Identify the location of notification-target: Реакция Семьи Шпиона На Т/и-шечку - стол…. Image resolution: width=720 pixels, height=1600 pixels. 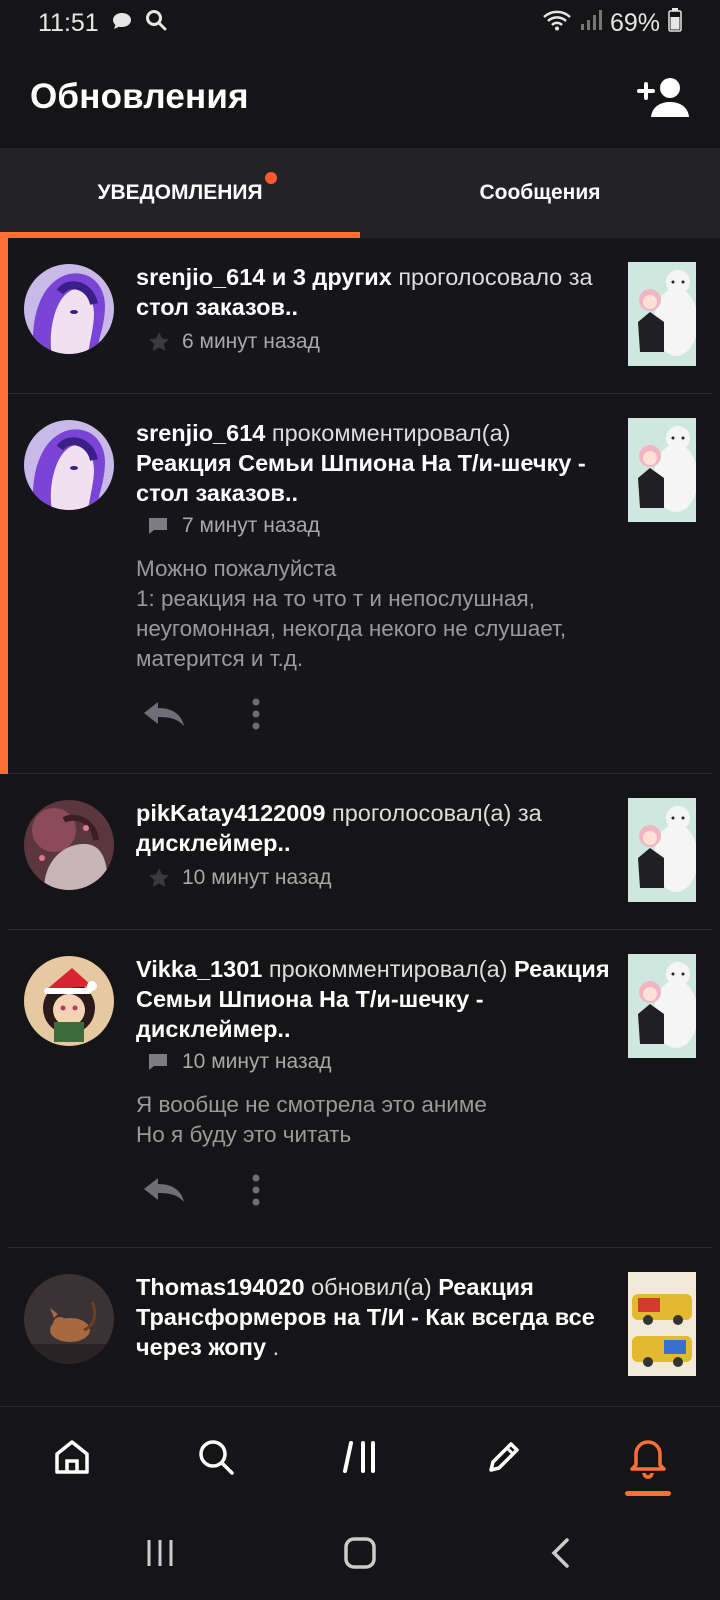
(361, 478).